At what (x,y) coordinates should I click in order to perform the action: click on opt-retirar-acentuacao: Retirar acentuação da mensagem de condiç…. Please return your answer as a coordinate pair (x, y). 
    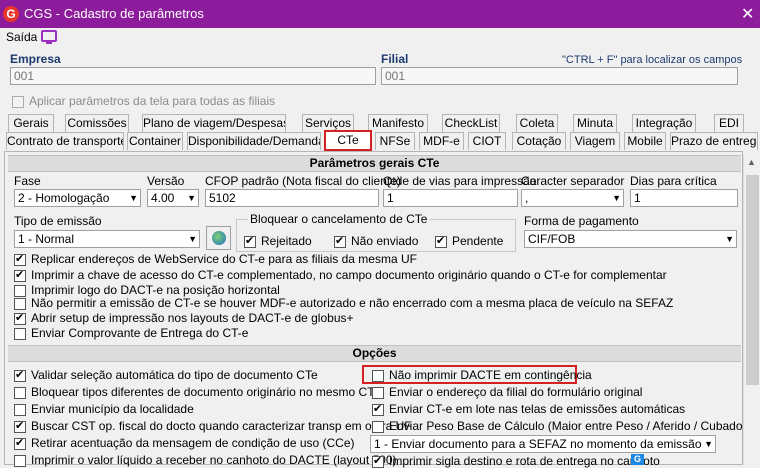
    Looking at the image, I should click on (184, 443).